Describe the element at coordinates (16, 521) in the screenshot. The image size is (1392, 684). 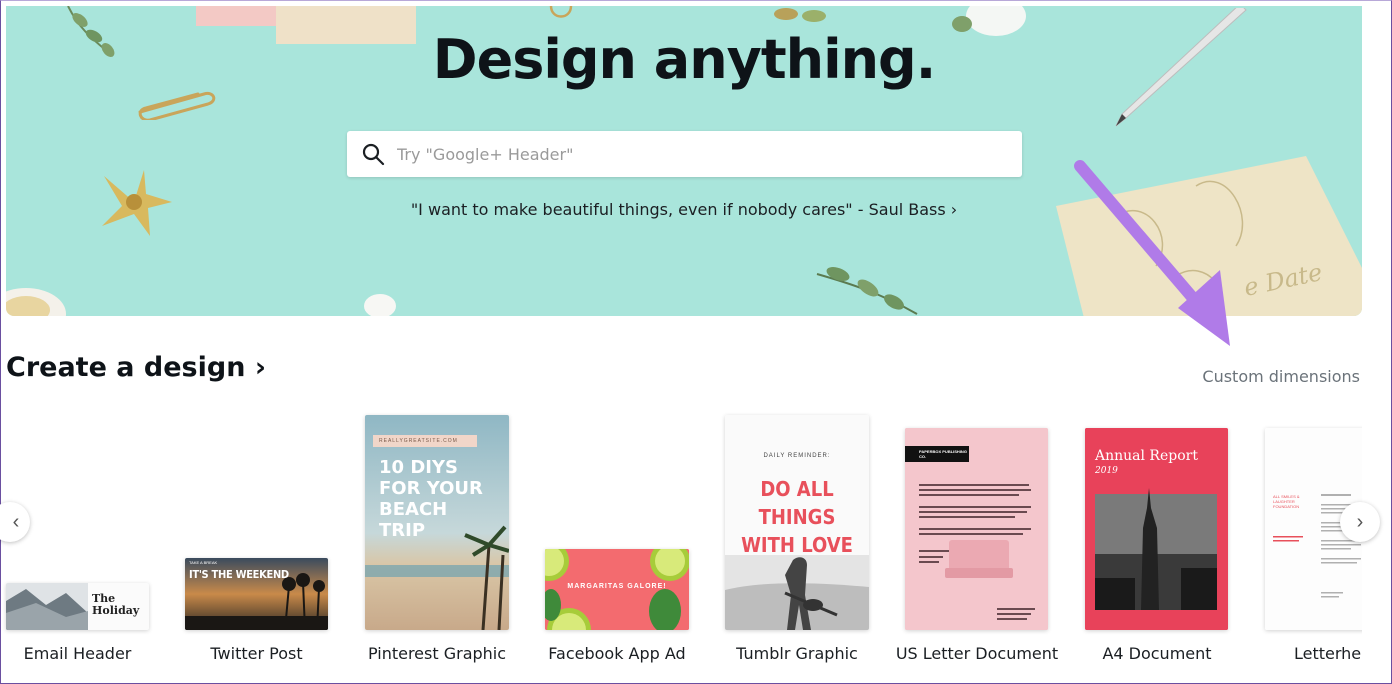
I see `chevron-left-icon: ‹` at that location.